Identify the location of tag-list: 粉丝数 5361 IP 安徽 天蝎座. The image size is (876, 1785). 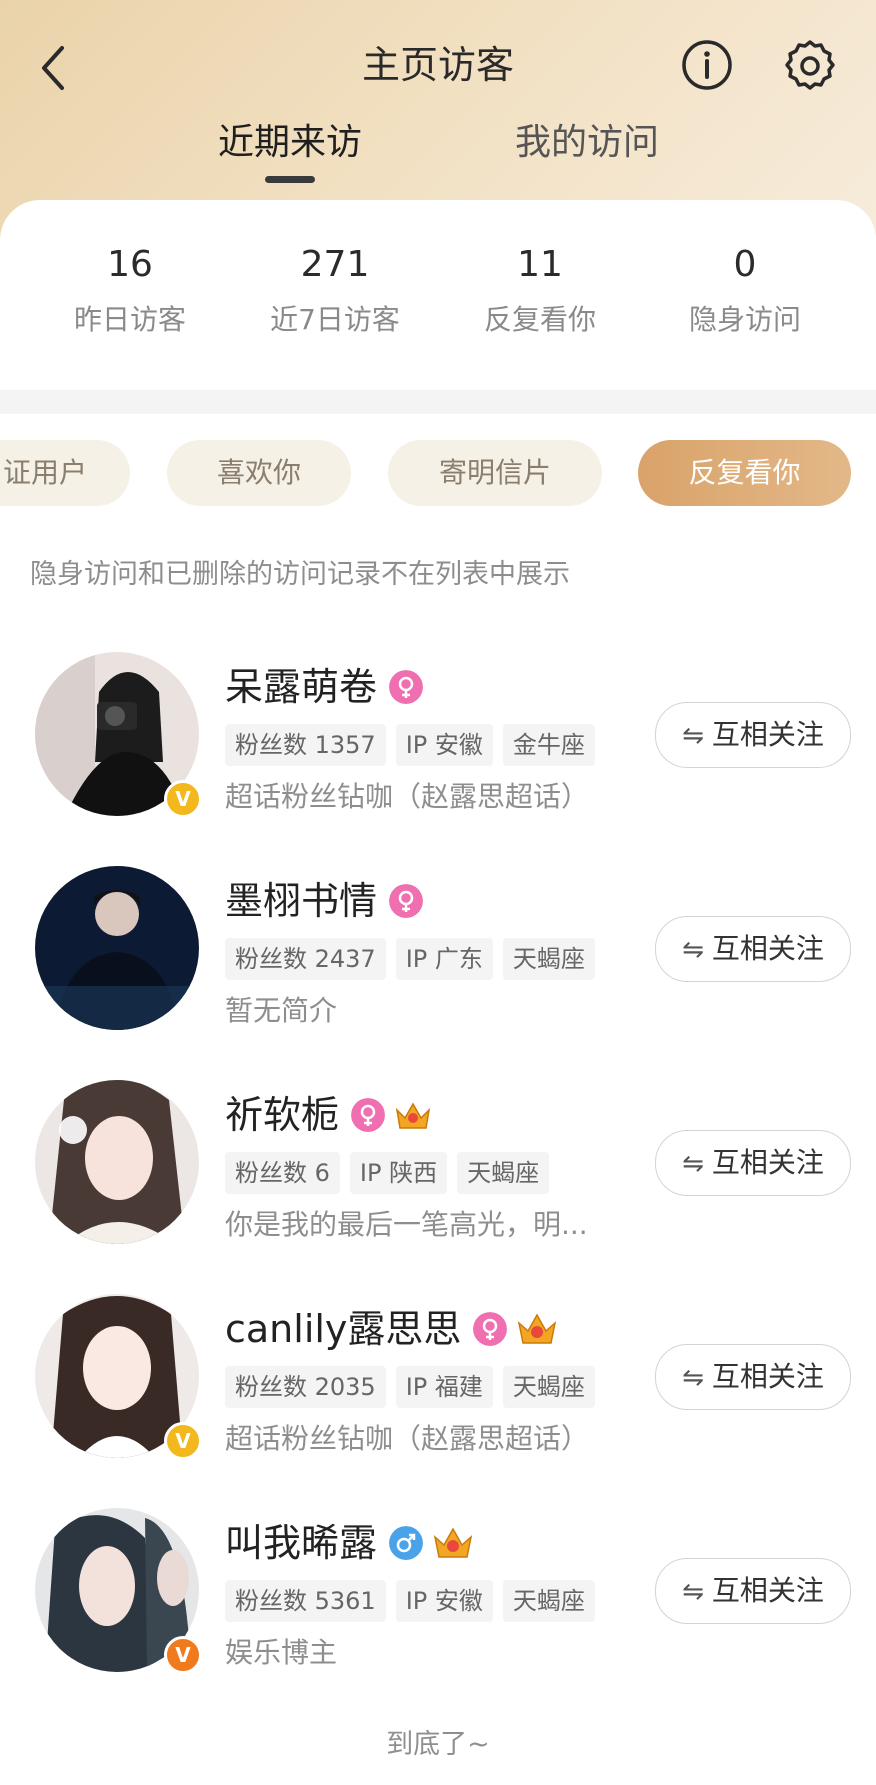
(415, 1601).